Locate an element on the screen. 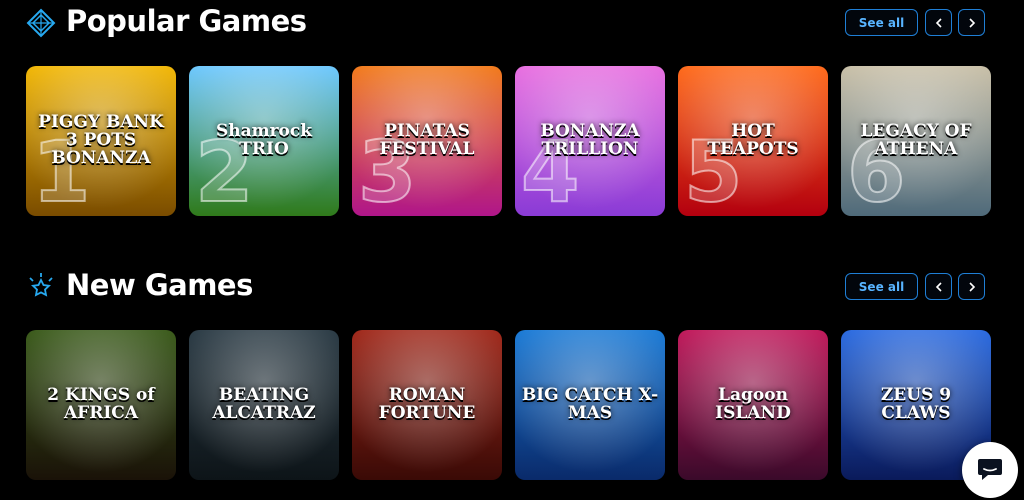 The width and height of the screenshot is (1024, 500). game-card: 2 KINGS of AFRICA is located at coordinates (101, 405).